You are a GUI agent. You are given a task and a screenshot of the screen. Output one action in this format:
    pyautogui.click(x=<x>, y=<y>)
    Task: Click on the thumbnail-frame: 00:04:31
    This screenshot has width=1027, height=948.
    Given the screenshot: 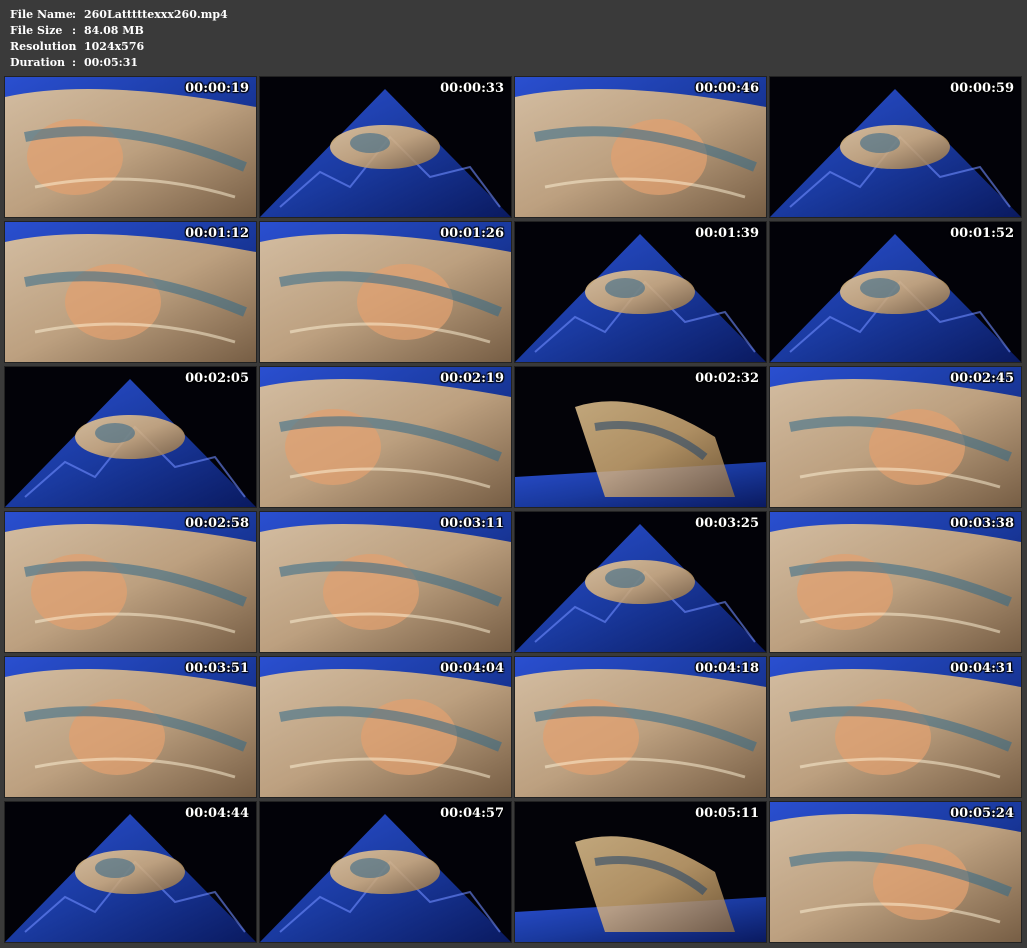 What is the action you would take?
    pyautogui.click(x=895, y=727)
    